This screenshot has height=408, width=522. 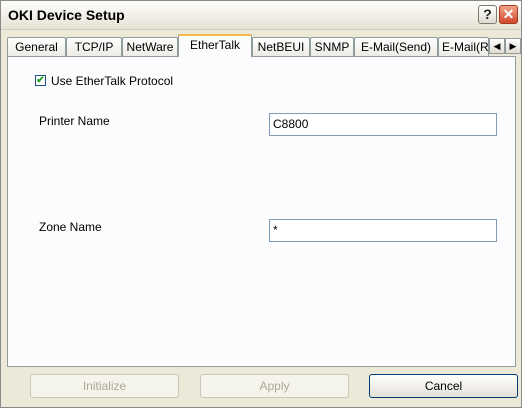 What do you see at coordinates (104, 386) in the screenshot?
I see `initialize-button: Initialize` at bounding box center [104, 386].